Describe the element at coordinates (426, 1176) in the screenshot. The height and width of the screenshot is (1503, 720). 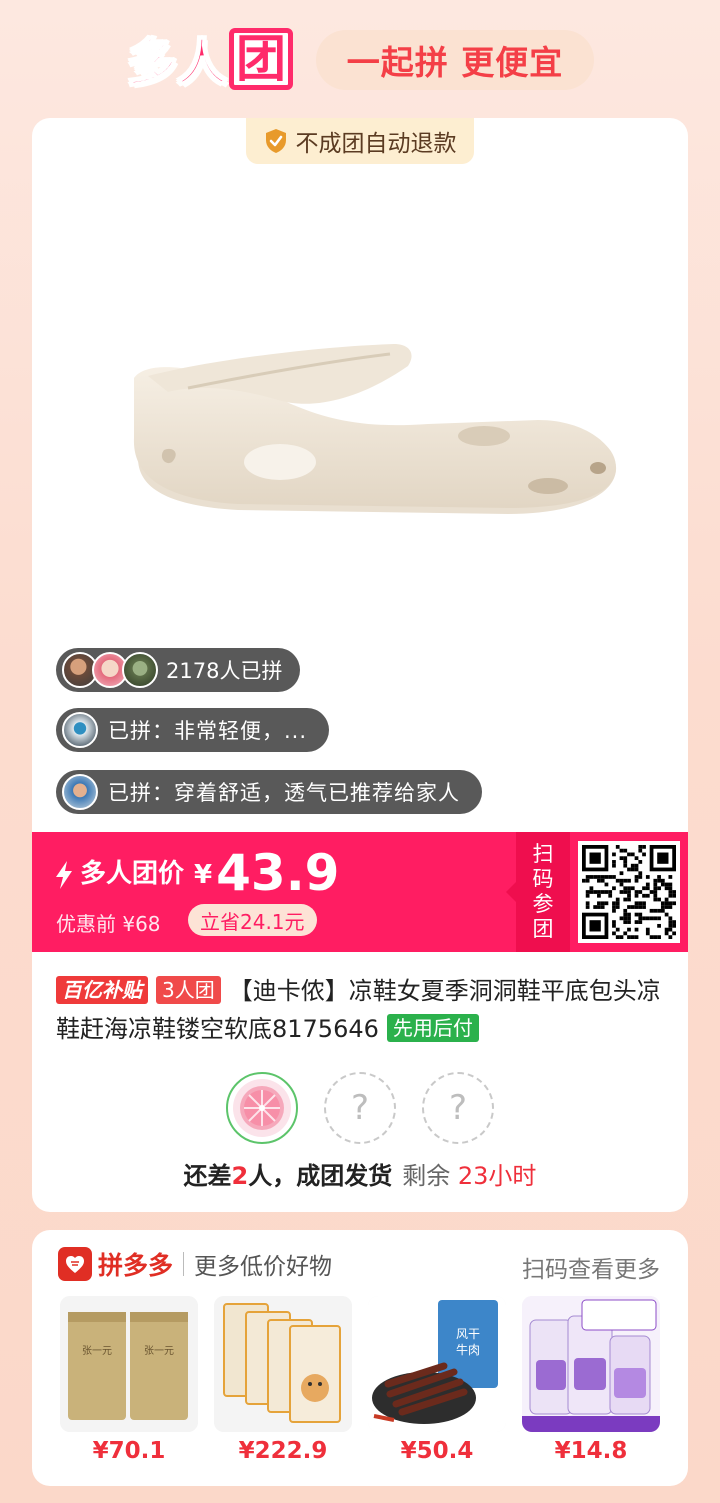
I see `remaining-label: 剩余` at that location.